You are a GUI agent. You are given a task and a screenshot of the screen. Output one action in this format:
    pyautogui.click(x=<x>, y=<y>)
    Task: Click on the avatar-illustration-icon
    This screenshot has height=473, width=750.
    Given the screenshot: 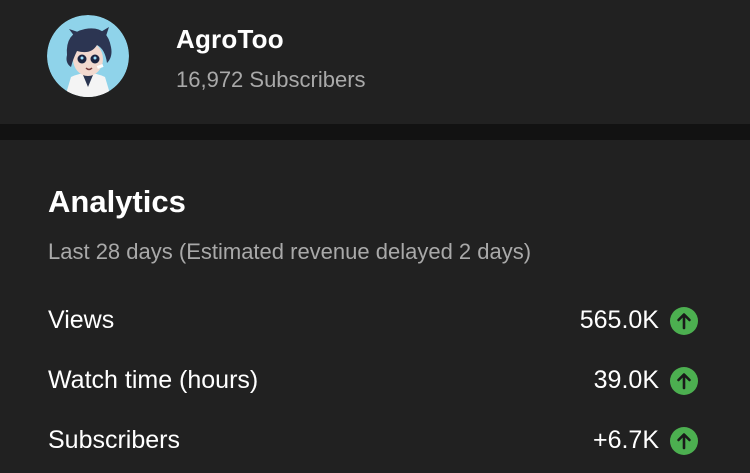 What is the action you would take?
    pyautogui.click(x=88, y=56)
    